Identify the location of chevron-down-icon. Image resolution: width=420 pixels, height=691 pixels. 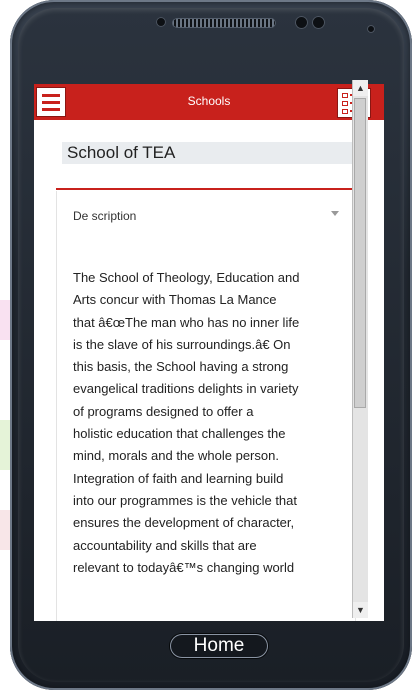
(335, 213).